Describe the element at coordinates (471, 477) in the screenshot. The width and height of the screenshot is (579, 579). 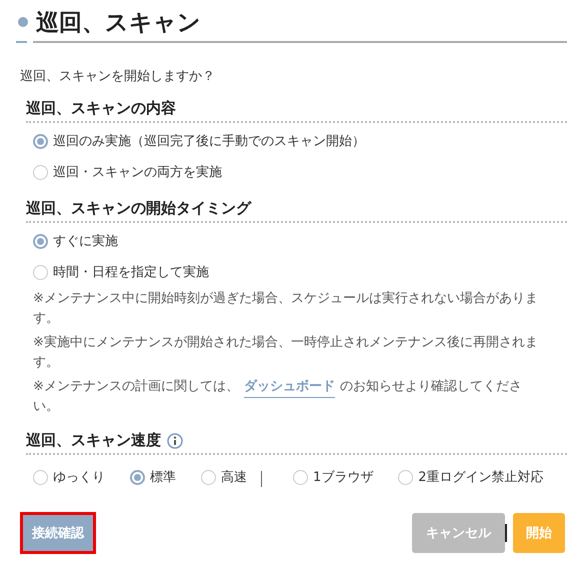
I see `radio-option: 2重ログイン禁止対応` at that location.